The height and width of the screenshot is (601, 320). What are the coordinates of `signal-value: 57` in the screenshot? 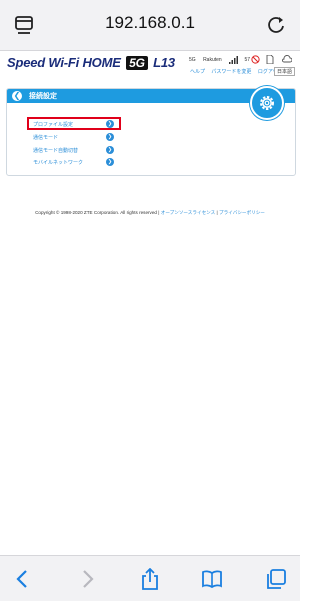 It's located at (247, 60).